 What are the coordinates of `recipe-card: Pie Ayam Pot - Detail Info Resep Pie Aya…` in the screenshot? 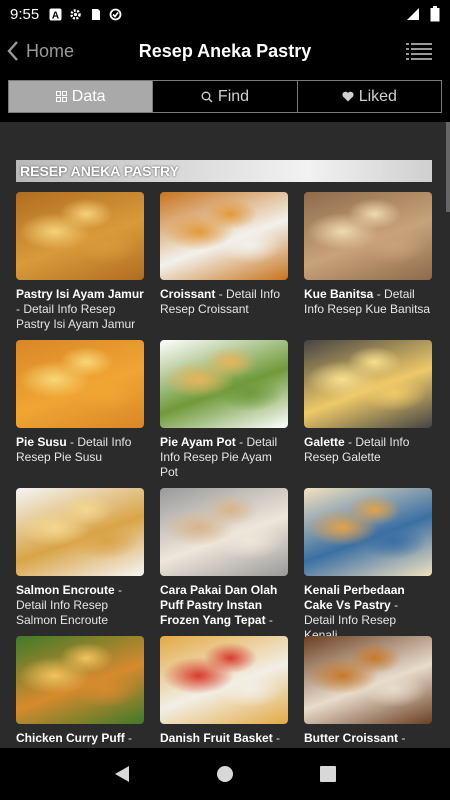 It's located at (224, 410).